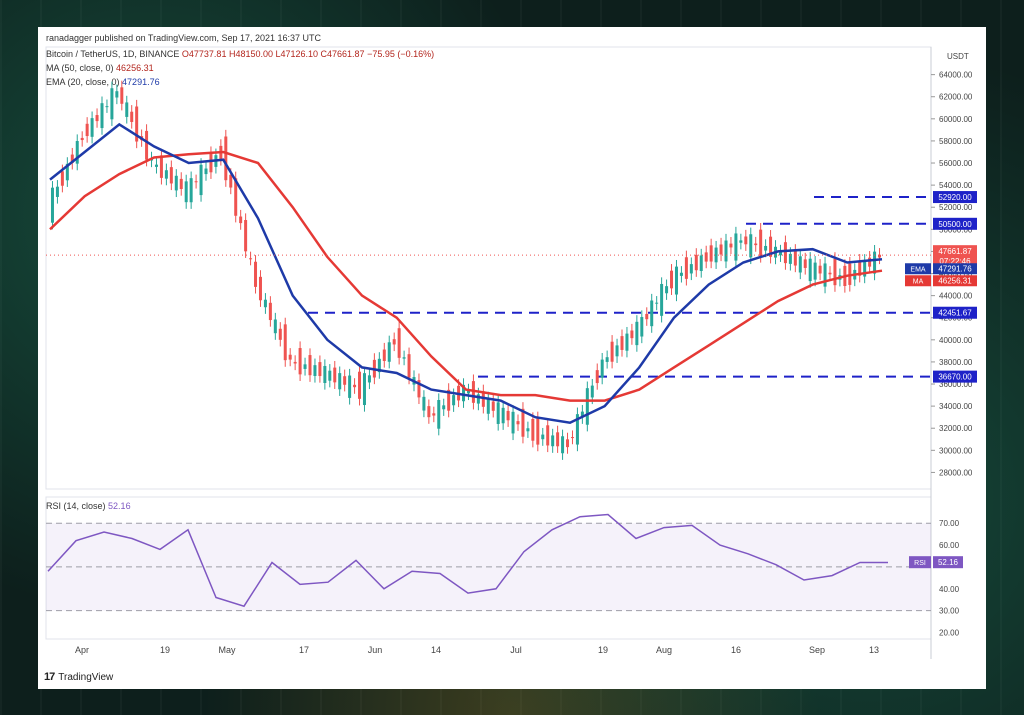 This screenshot has height=715, width=1024. I want to click on rsi-tick-label: 40.00, so click(949, 589).